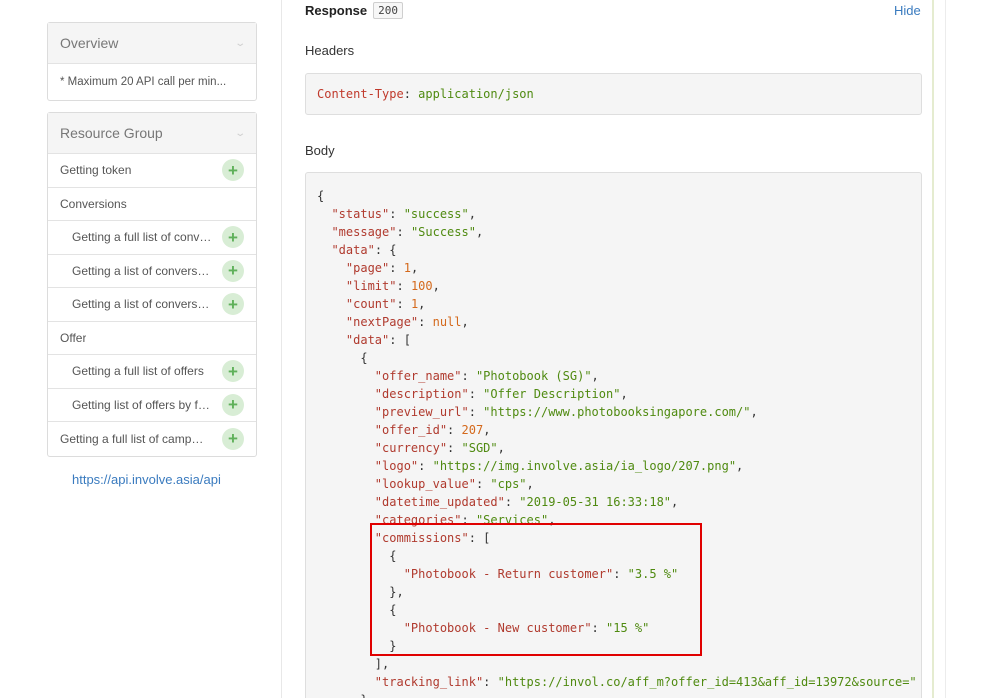 The image size is (989, 698). I want to click on json-string: "success", so click(436, 214).